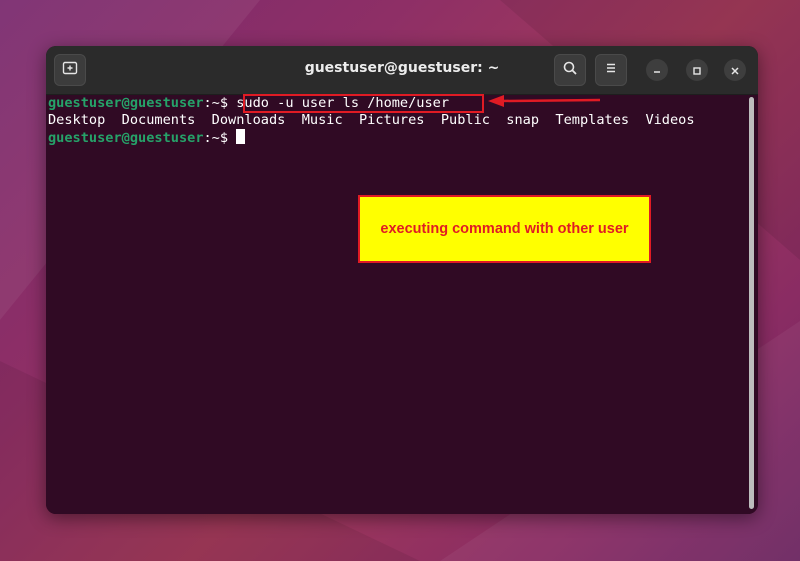 The height and width of the screenshot is (561, 800). What do you see at coordinates (363, 103) in the screenshot?
I see `command-highlight-box` at bounding box center [363, 103].